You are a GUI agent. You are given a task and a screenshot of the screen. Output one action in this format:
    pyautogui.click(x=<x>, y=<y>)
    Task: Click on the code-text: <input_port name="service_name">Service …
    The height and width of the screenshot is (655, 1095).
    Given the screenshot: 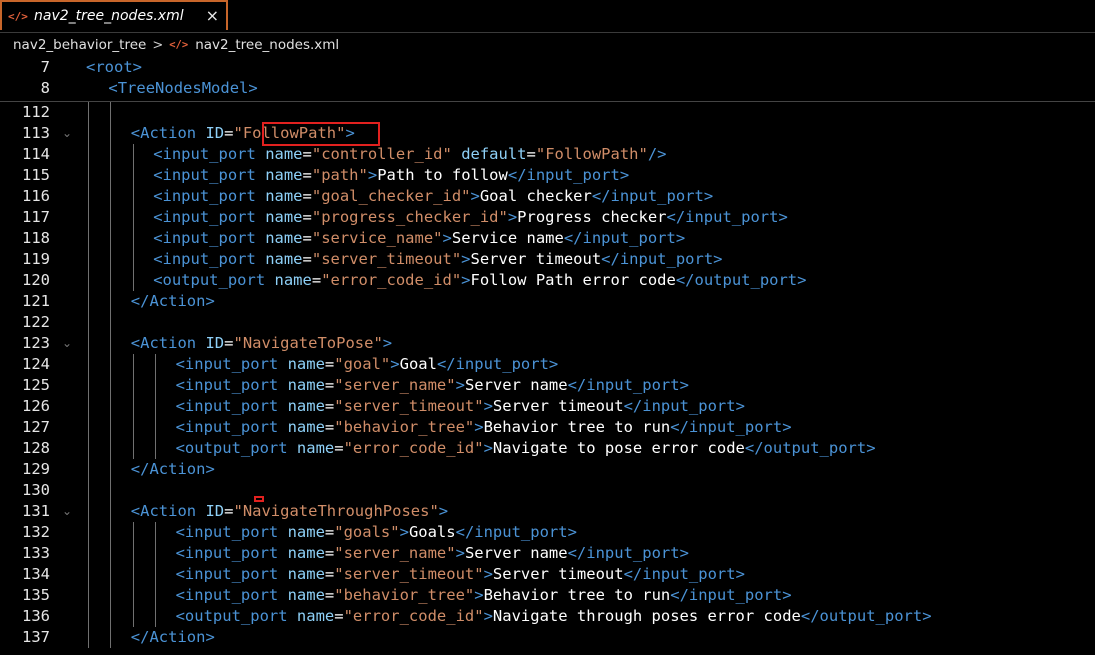 What is the action you would take?
    pyautogui.click(x=419, y=238)
    